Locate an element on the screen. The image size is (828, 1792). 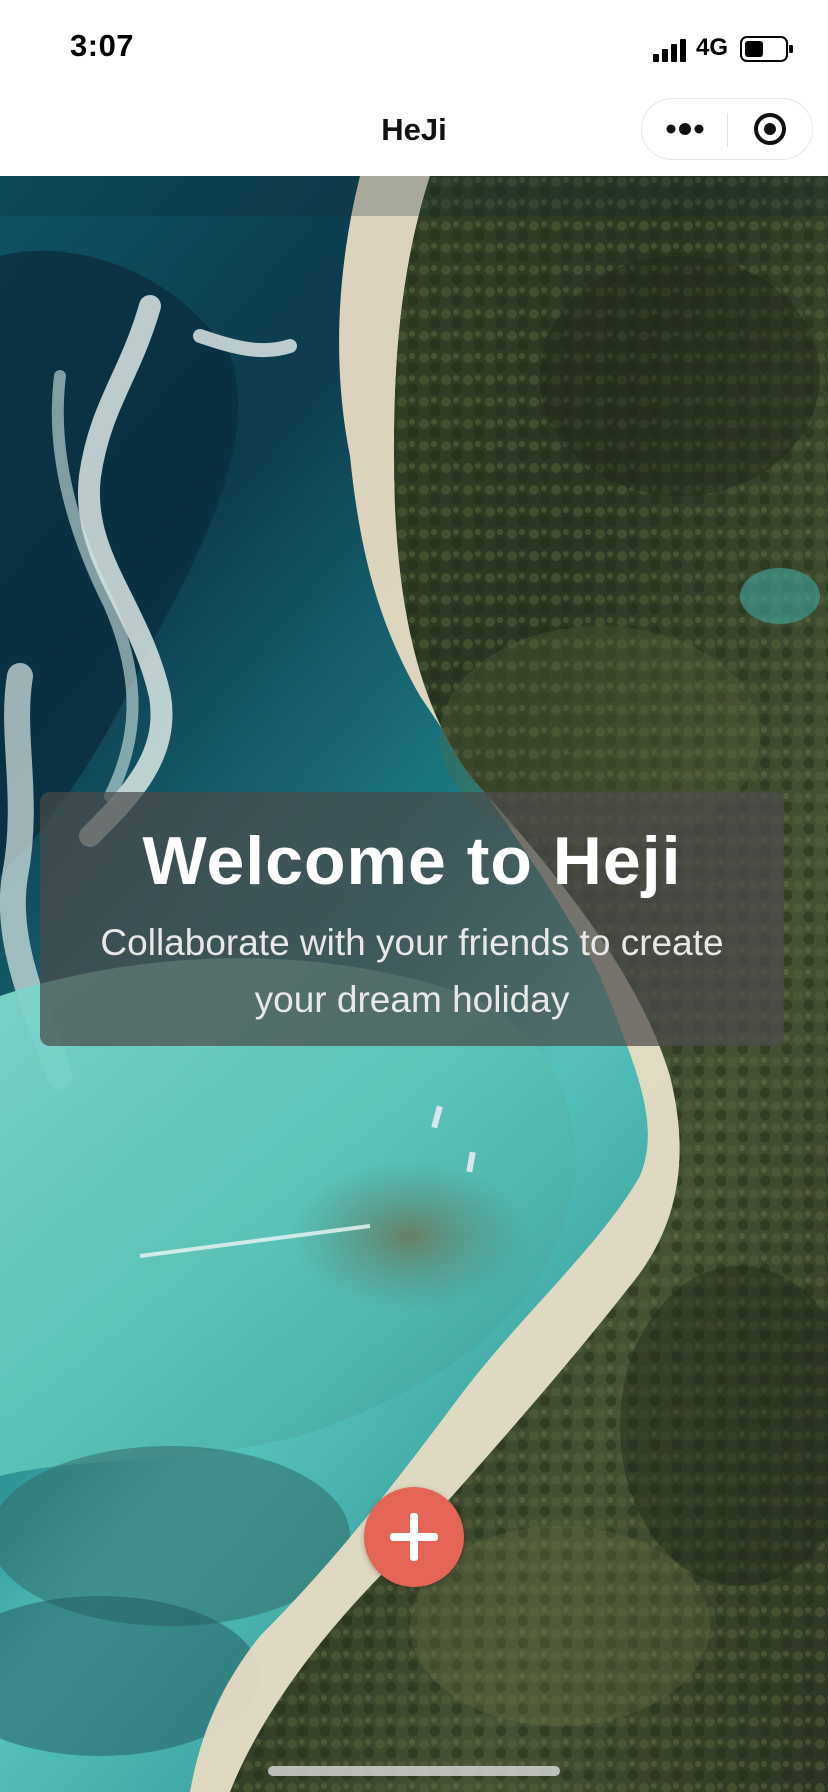
more-dots-icon is located at coordinates (685, 129).